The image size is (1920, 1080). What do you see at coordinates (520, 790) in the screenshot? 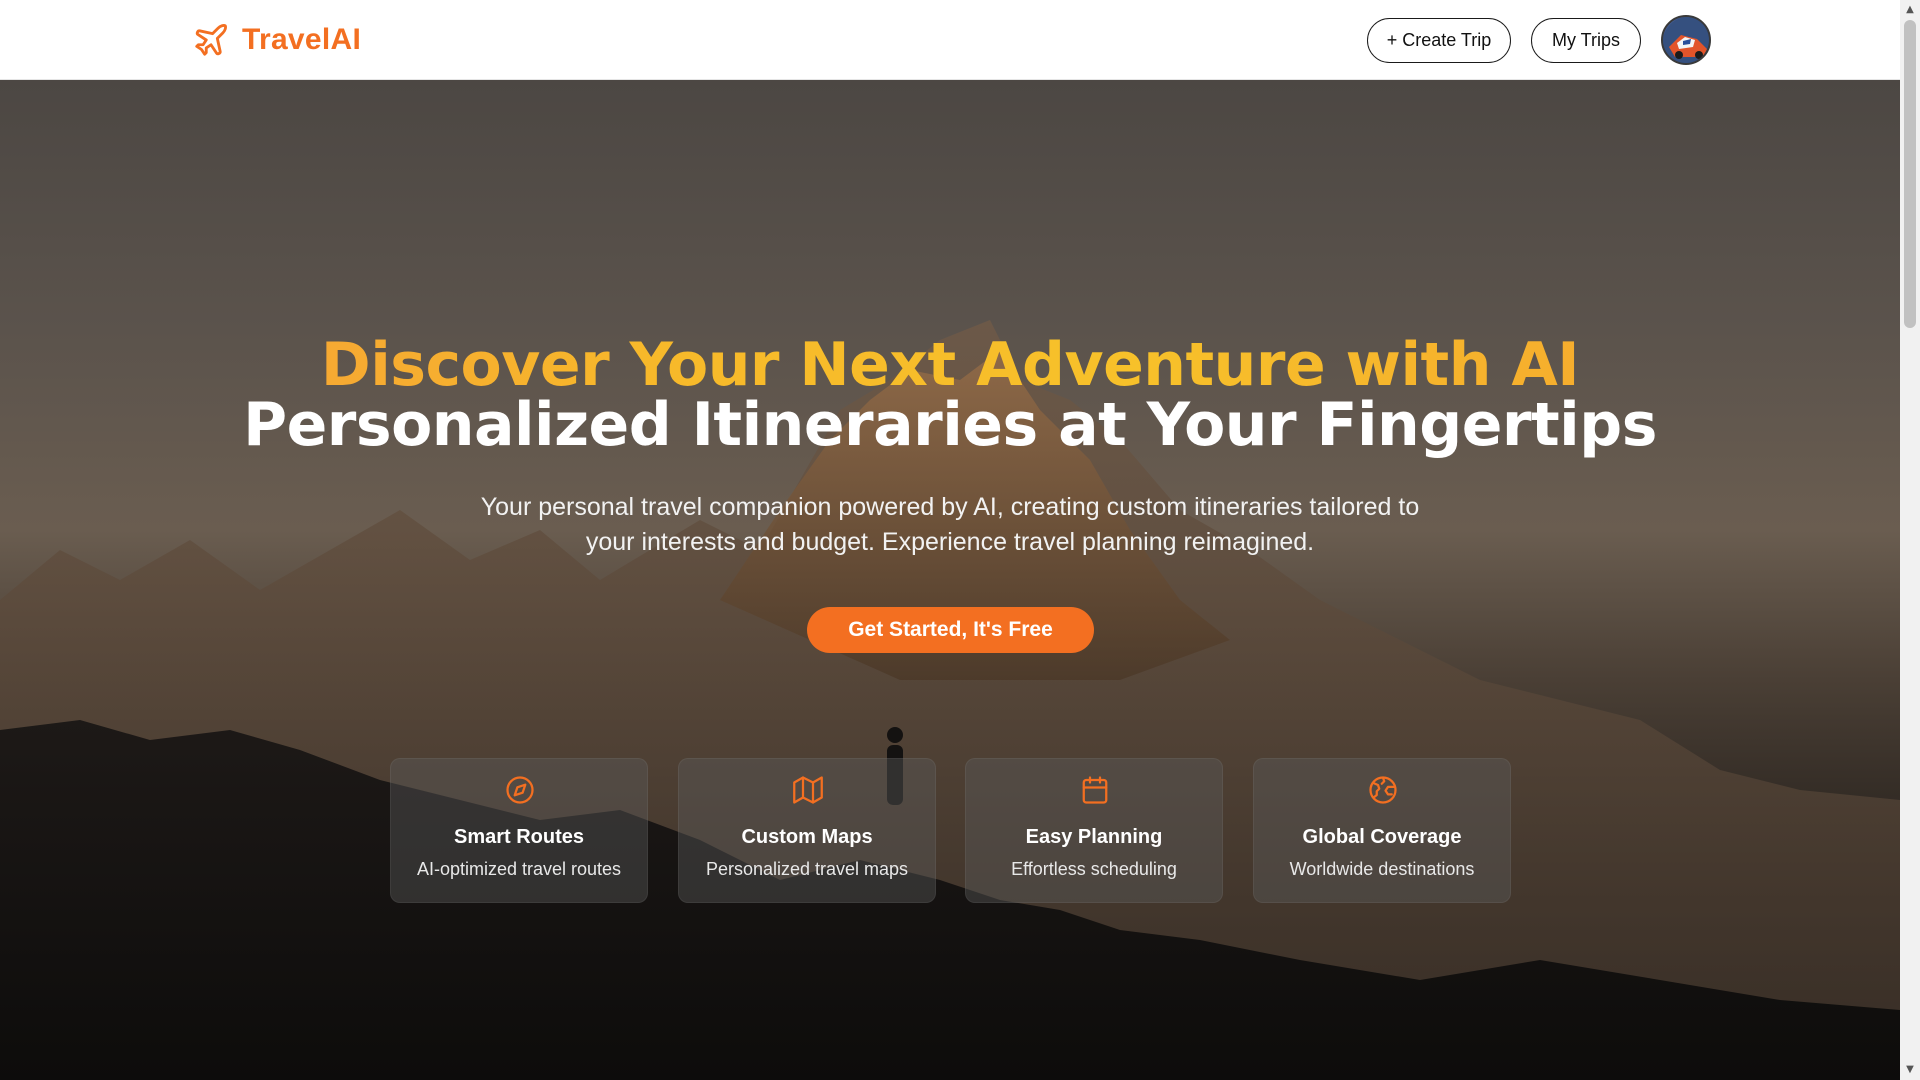
I see `compass-icon` at bounding box center [520, 790].